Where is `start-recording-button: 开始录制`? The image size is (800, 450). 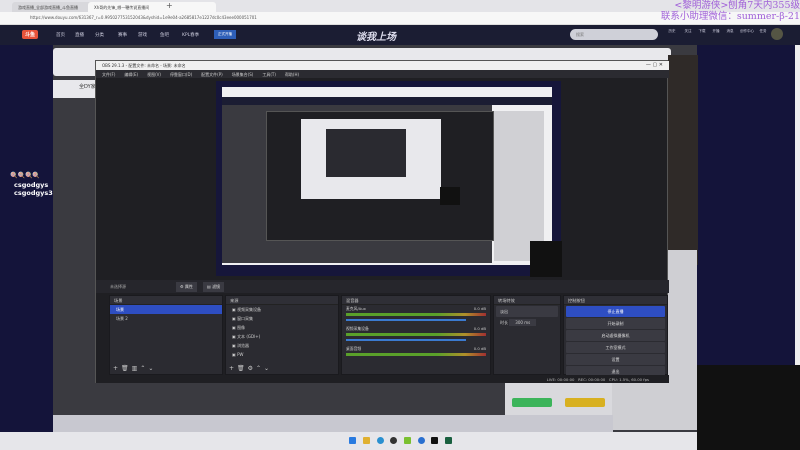 start-recording-button: 开始录制 is located at coordinates (615, 323).